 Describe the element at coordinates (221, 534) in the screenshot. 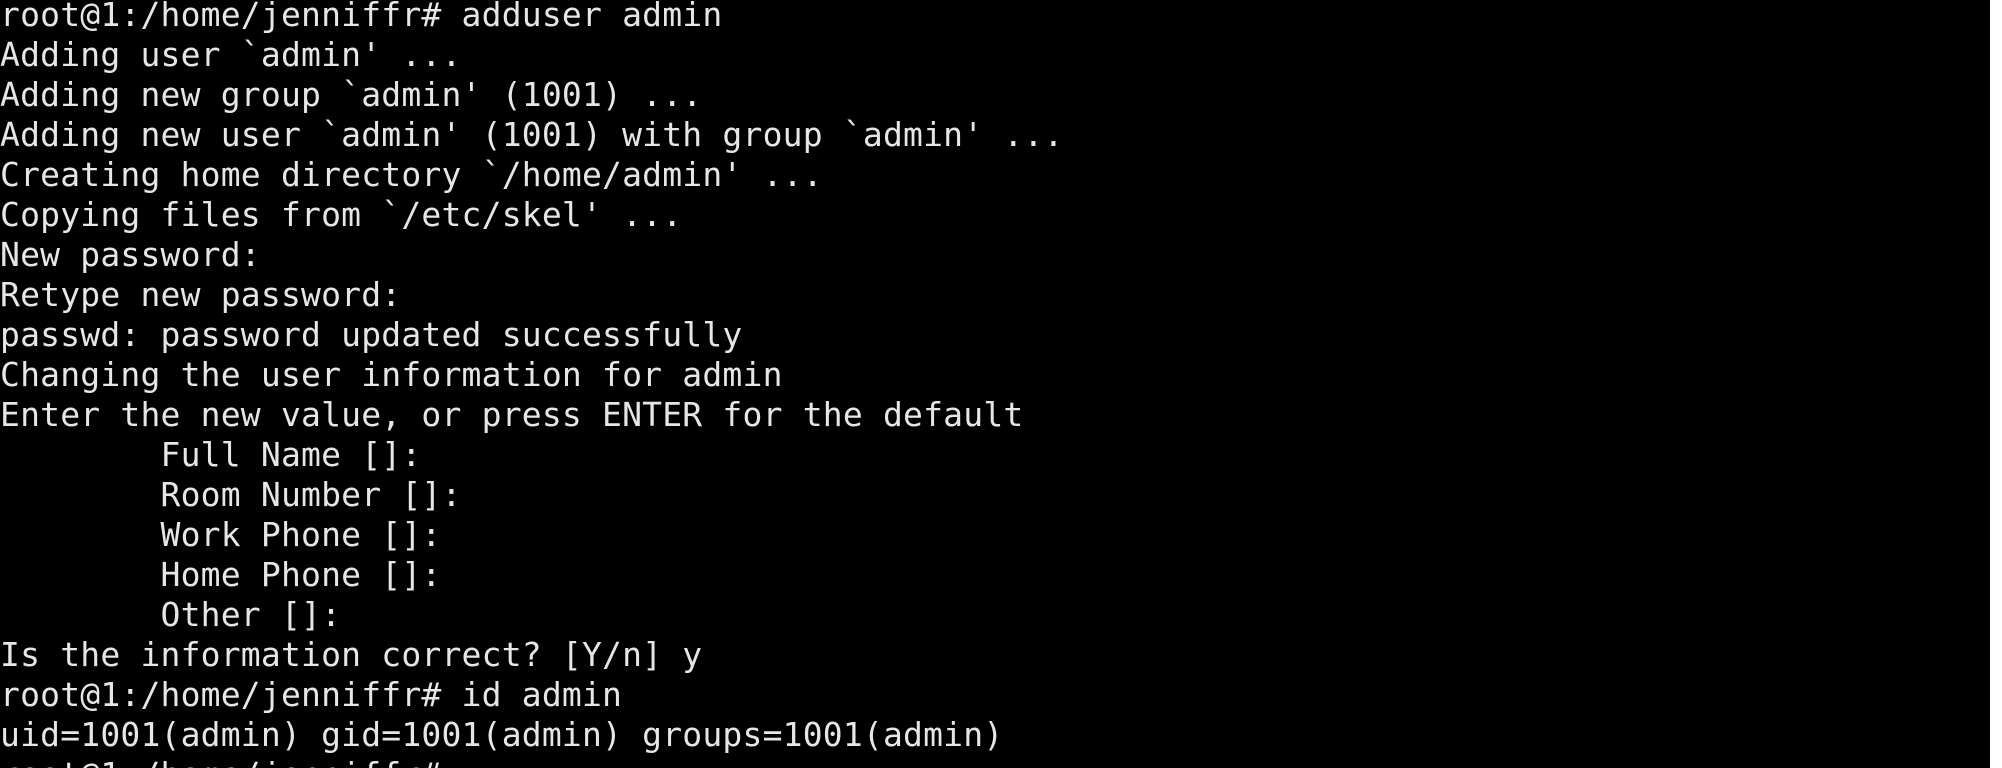

I see `terminal-line-work-phone: Work Phone []:` at that location.